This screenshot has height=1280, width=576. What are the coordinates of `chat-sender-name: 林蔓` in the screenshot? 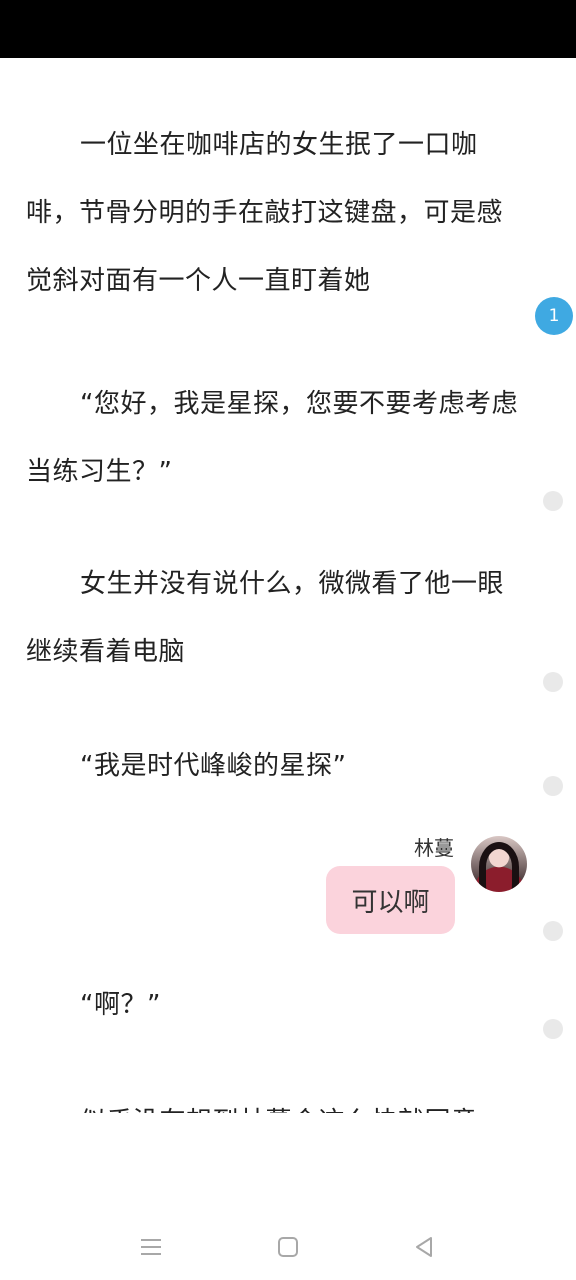 It's located at (434, 848).